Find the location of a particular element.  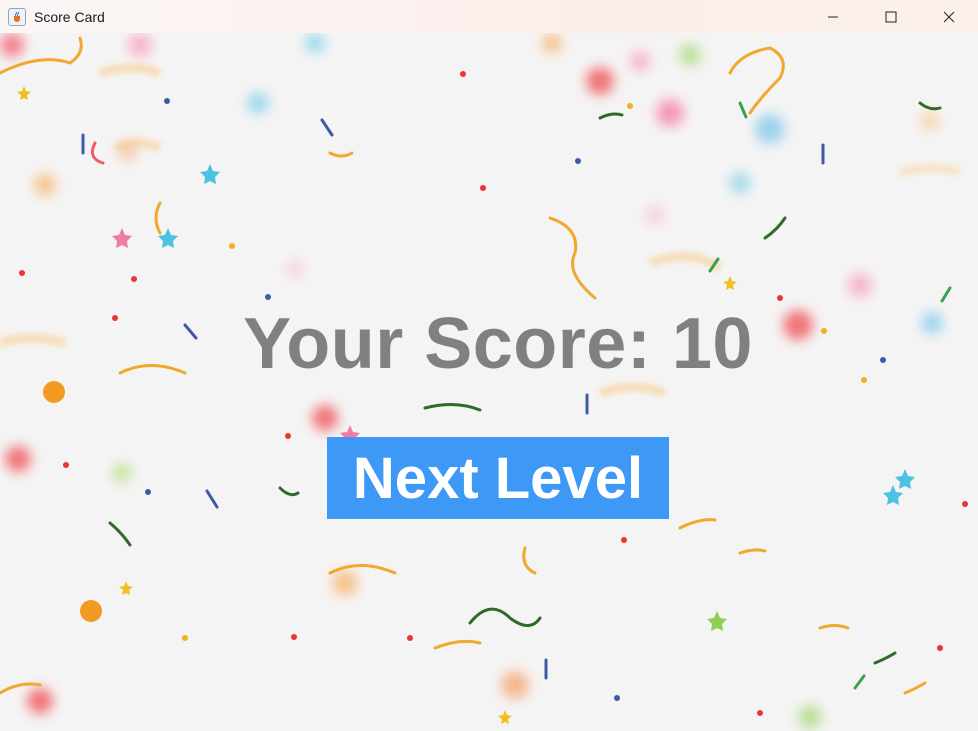

minimize-icon is located at coordinates (833, 16).